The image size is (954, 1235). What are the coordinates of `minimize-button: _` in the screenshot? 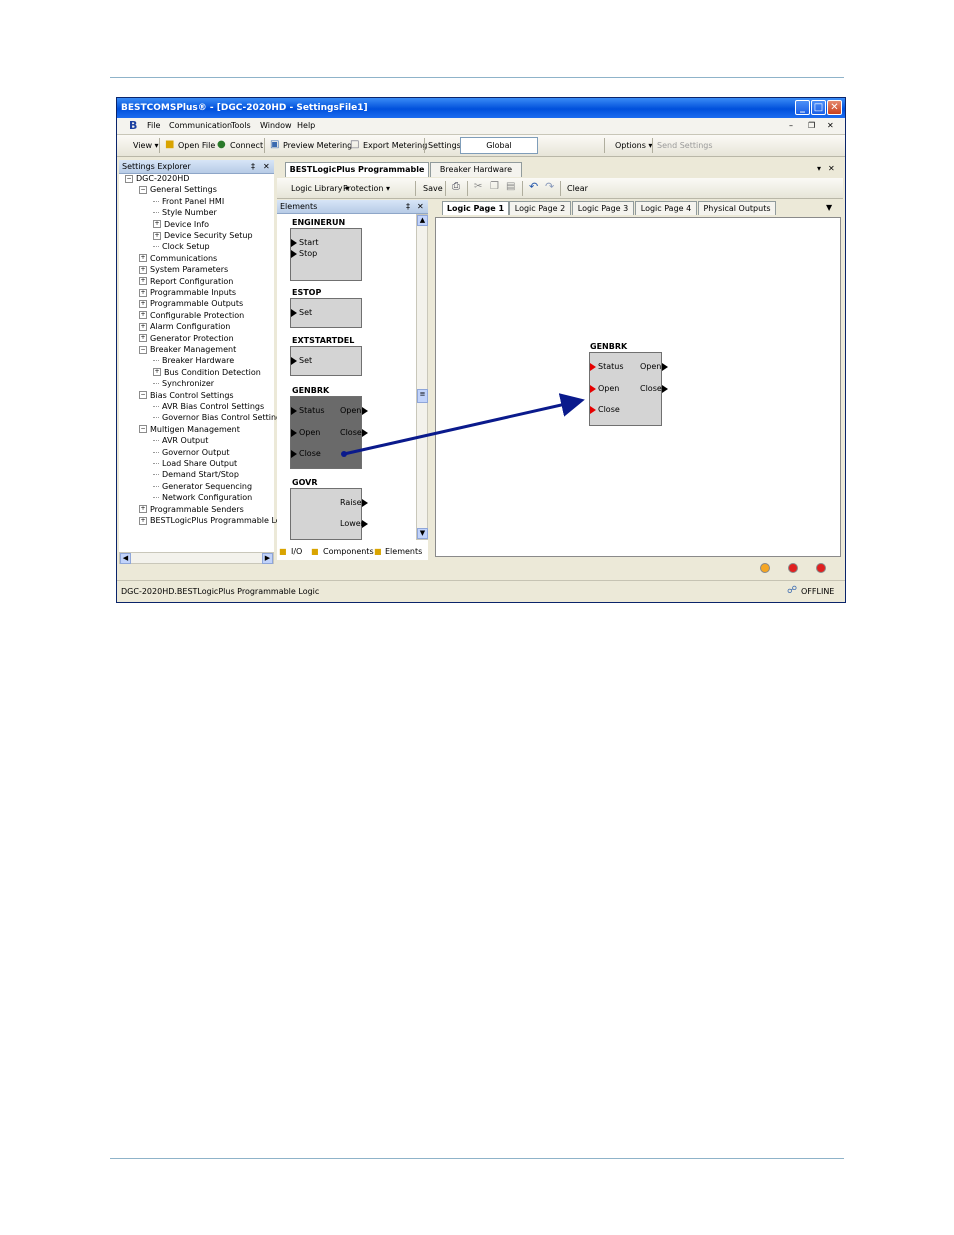 It's located at (802, 107).